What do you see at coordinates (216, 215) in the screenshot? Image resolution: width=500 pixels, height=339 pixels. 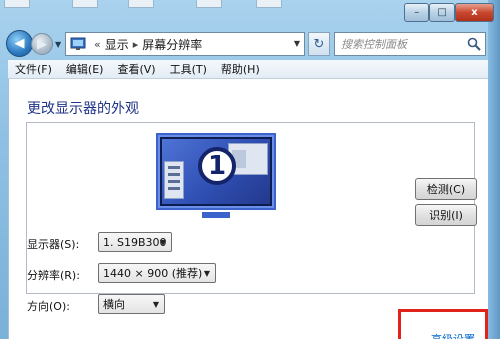 I see `monitor-stand` at bounding box center [216, 215].